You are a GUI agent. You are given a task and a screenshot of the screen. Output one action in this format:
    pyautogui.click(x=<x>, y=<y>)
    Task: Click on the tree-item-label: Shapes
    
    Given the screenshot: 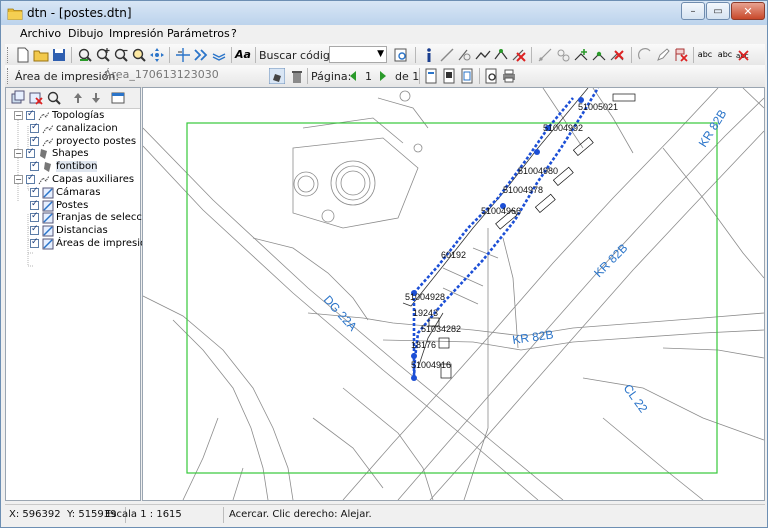 What is the action you would take?
    pyautogui.click(x=70, y=154)
    